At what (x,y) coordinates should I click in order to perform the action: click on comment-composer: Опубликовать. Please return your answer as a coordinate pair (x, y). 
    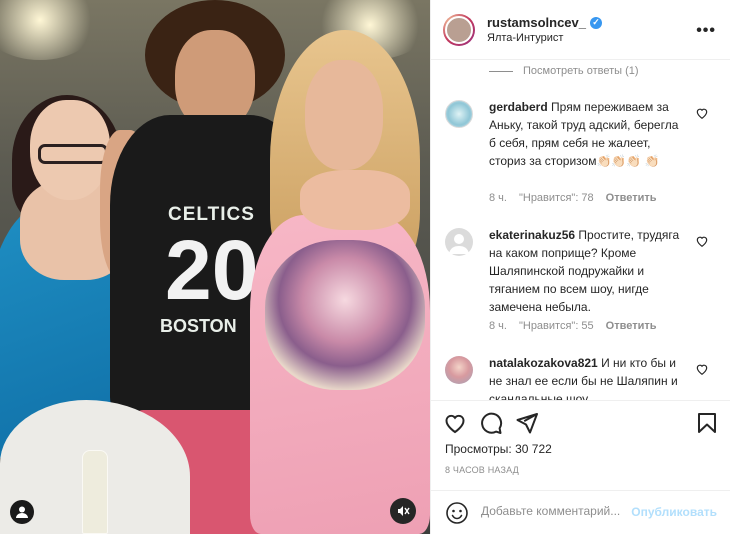
    Looking at the image, I should click on (580, 512).